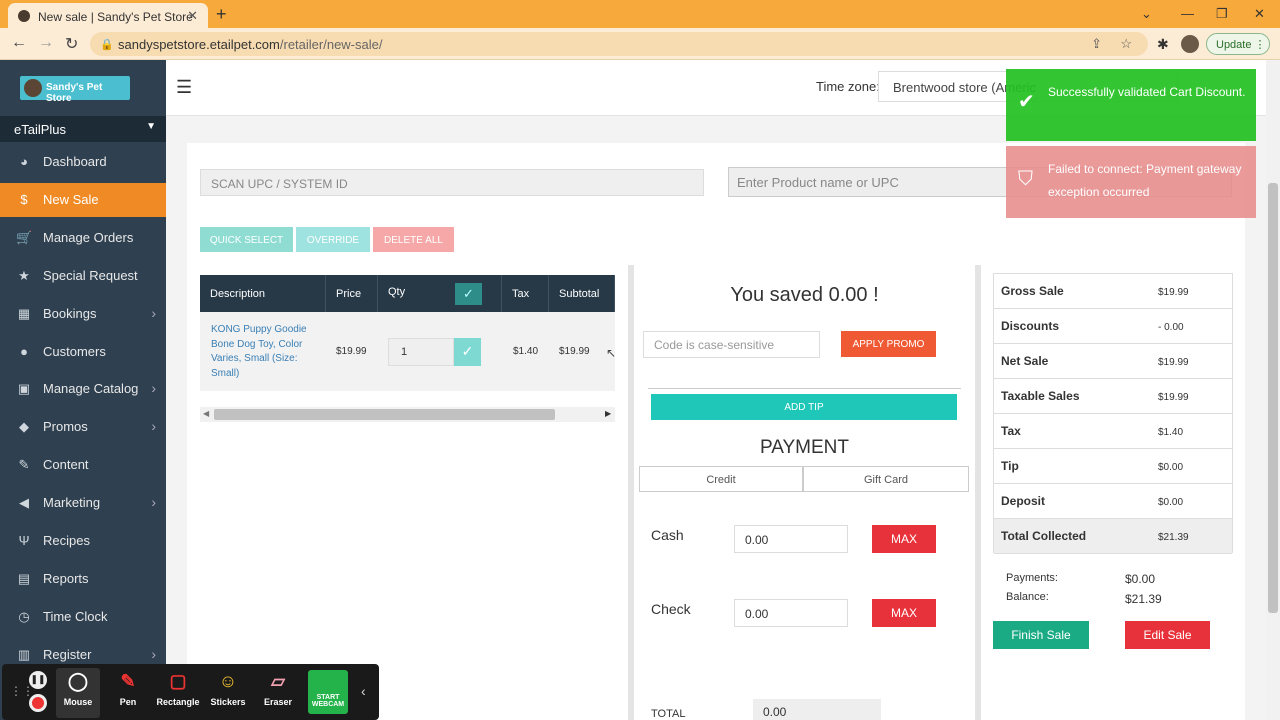 This screenshot has height=720, width=1280. Describe the element at coordinates (1131, 105) in the screenshot. I see `success-toast: ✔ Successfully validated Cart Discount.` at that location.